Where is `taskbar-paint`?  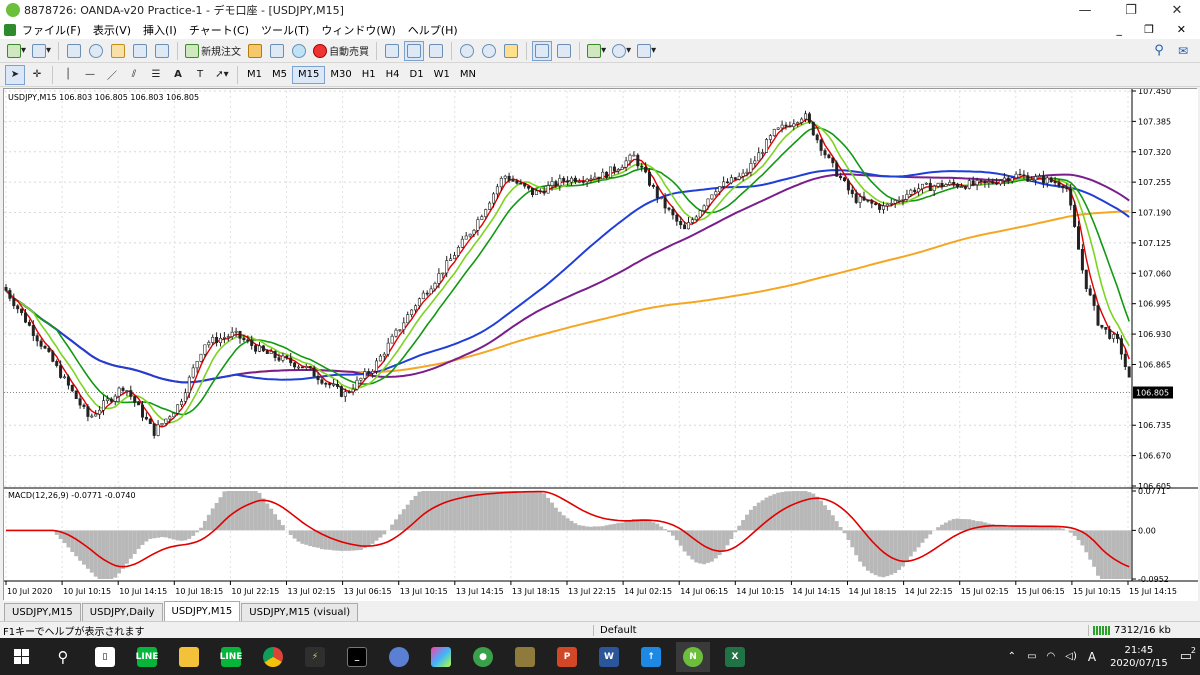
taskbar-paint is located at coordinates (399, 657).